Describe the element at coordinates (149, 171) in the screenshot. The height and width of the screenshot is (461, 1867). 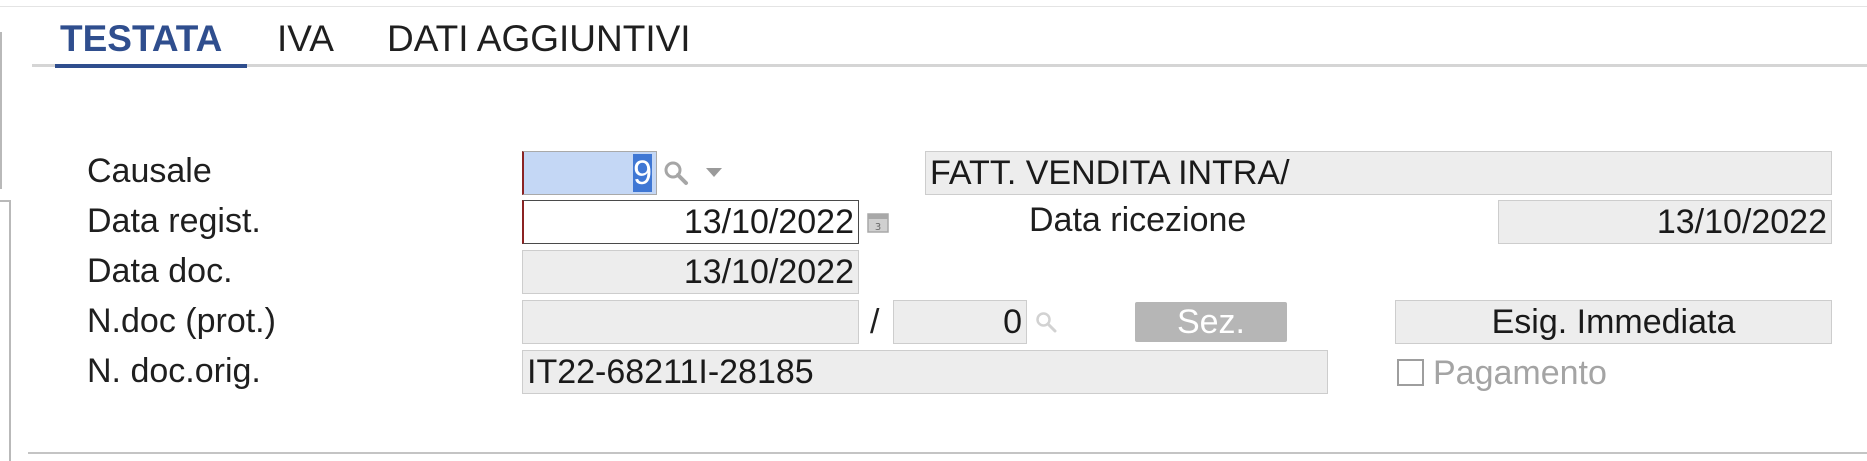
I see `causale-label: Causale` at that location.